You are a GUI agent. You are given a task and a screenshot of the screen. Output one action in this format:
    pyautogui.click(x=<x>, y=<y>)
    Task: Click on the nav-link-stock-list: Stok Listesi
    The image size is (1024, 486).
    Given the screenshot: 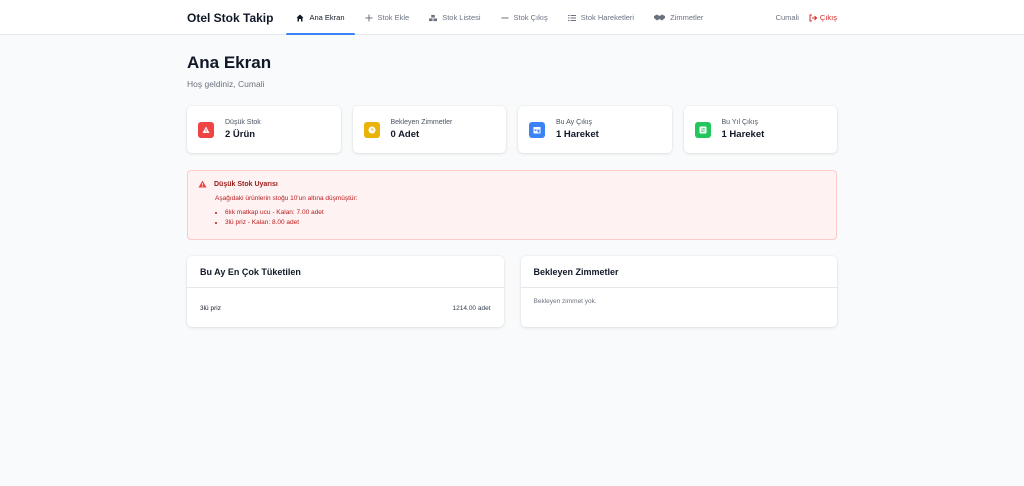 What is the action you would take?
    pyautogui.click(x=454, y=17)
    